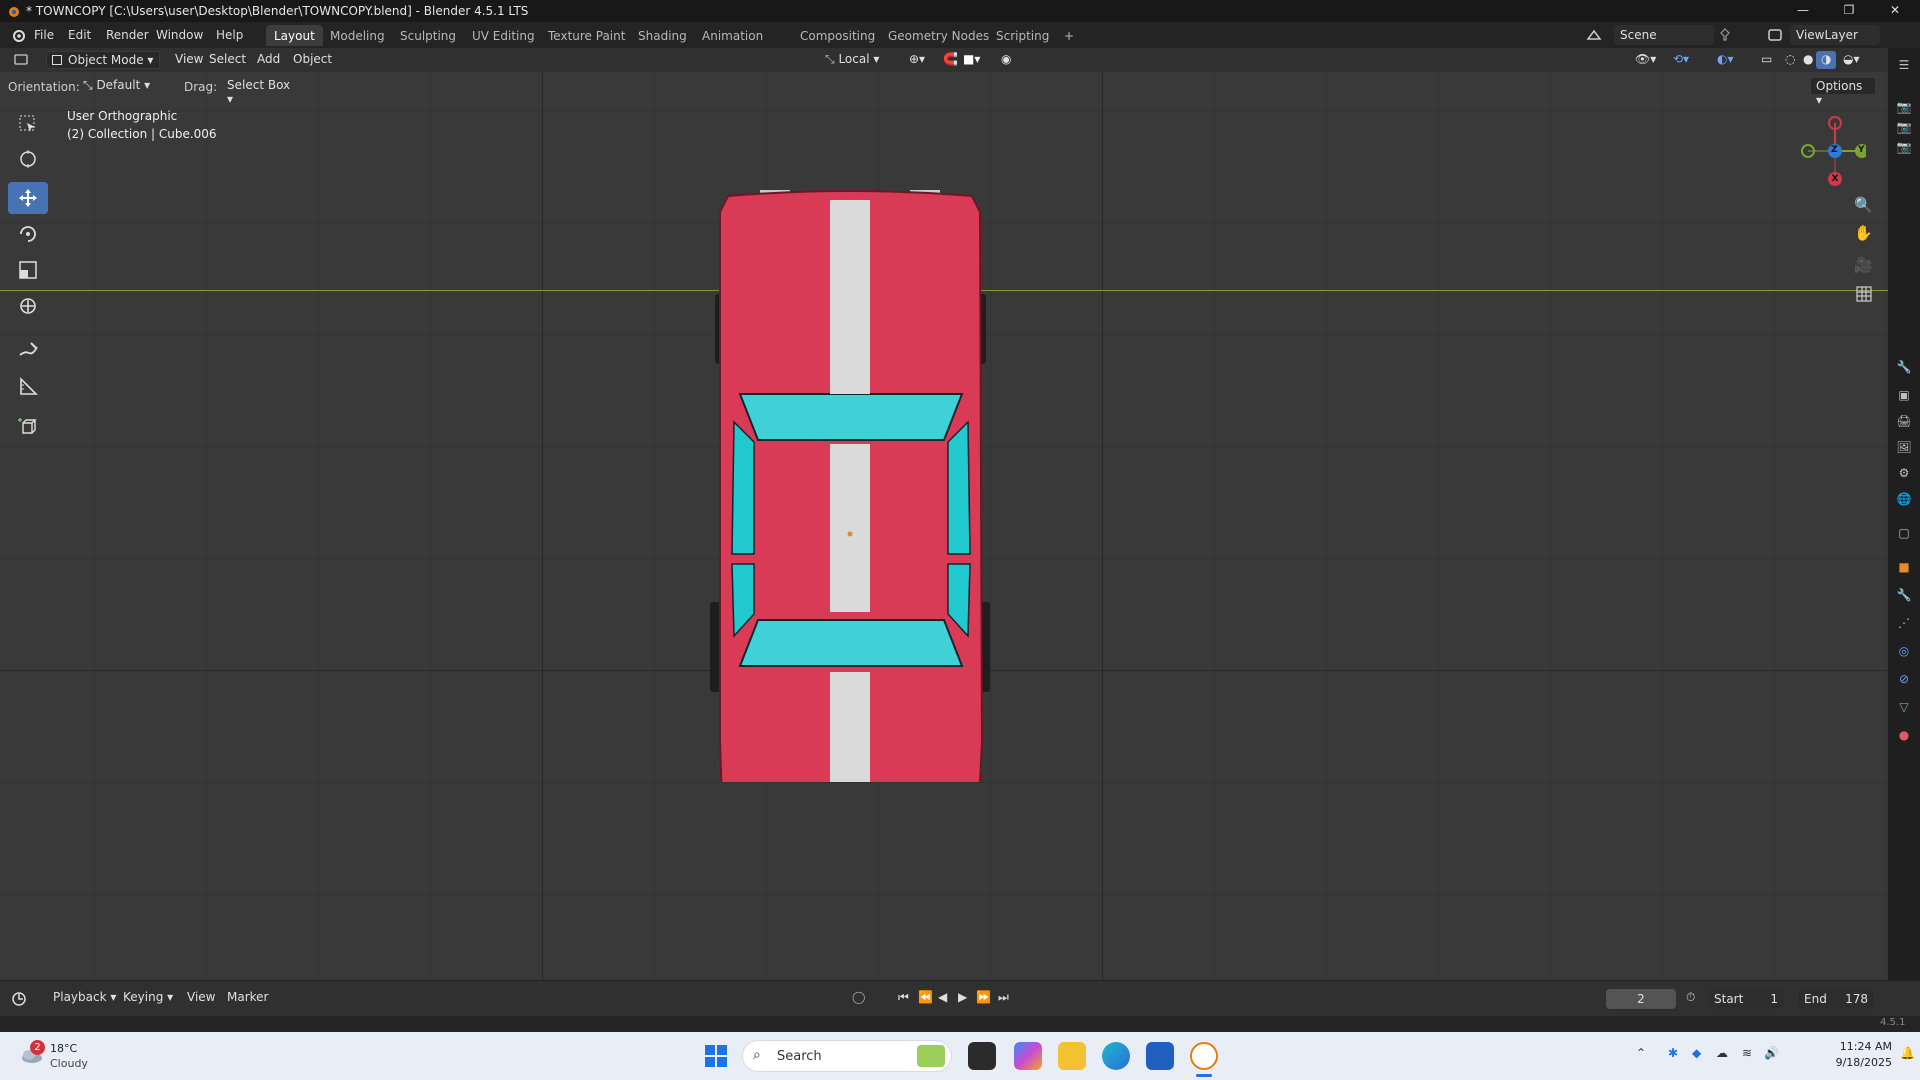 The image size is (1920, 1080). What do you see at coordinates (428, 35) in the screenshot?
I see `tab-sculpting: Sculpting` at bounding box center [428, 35].